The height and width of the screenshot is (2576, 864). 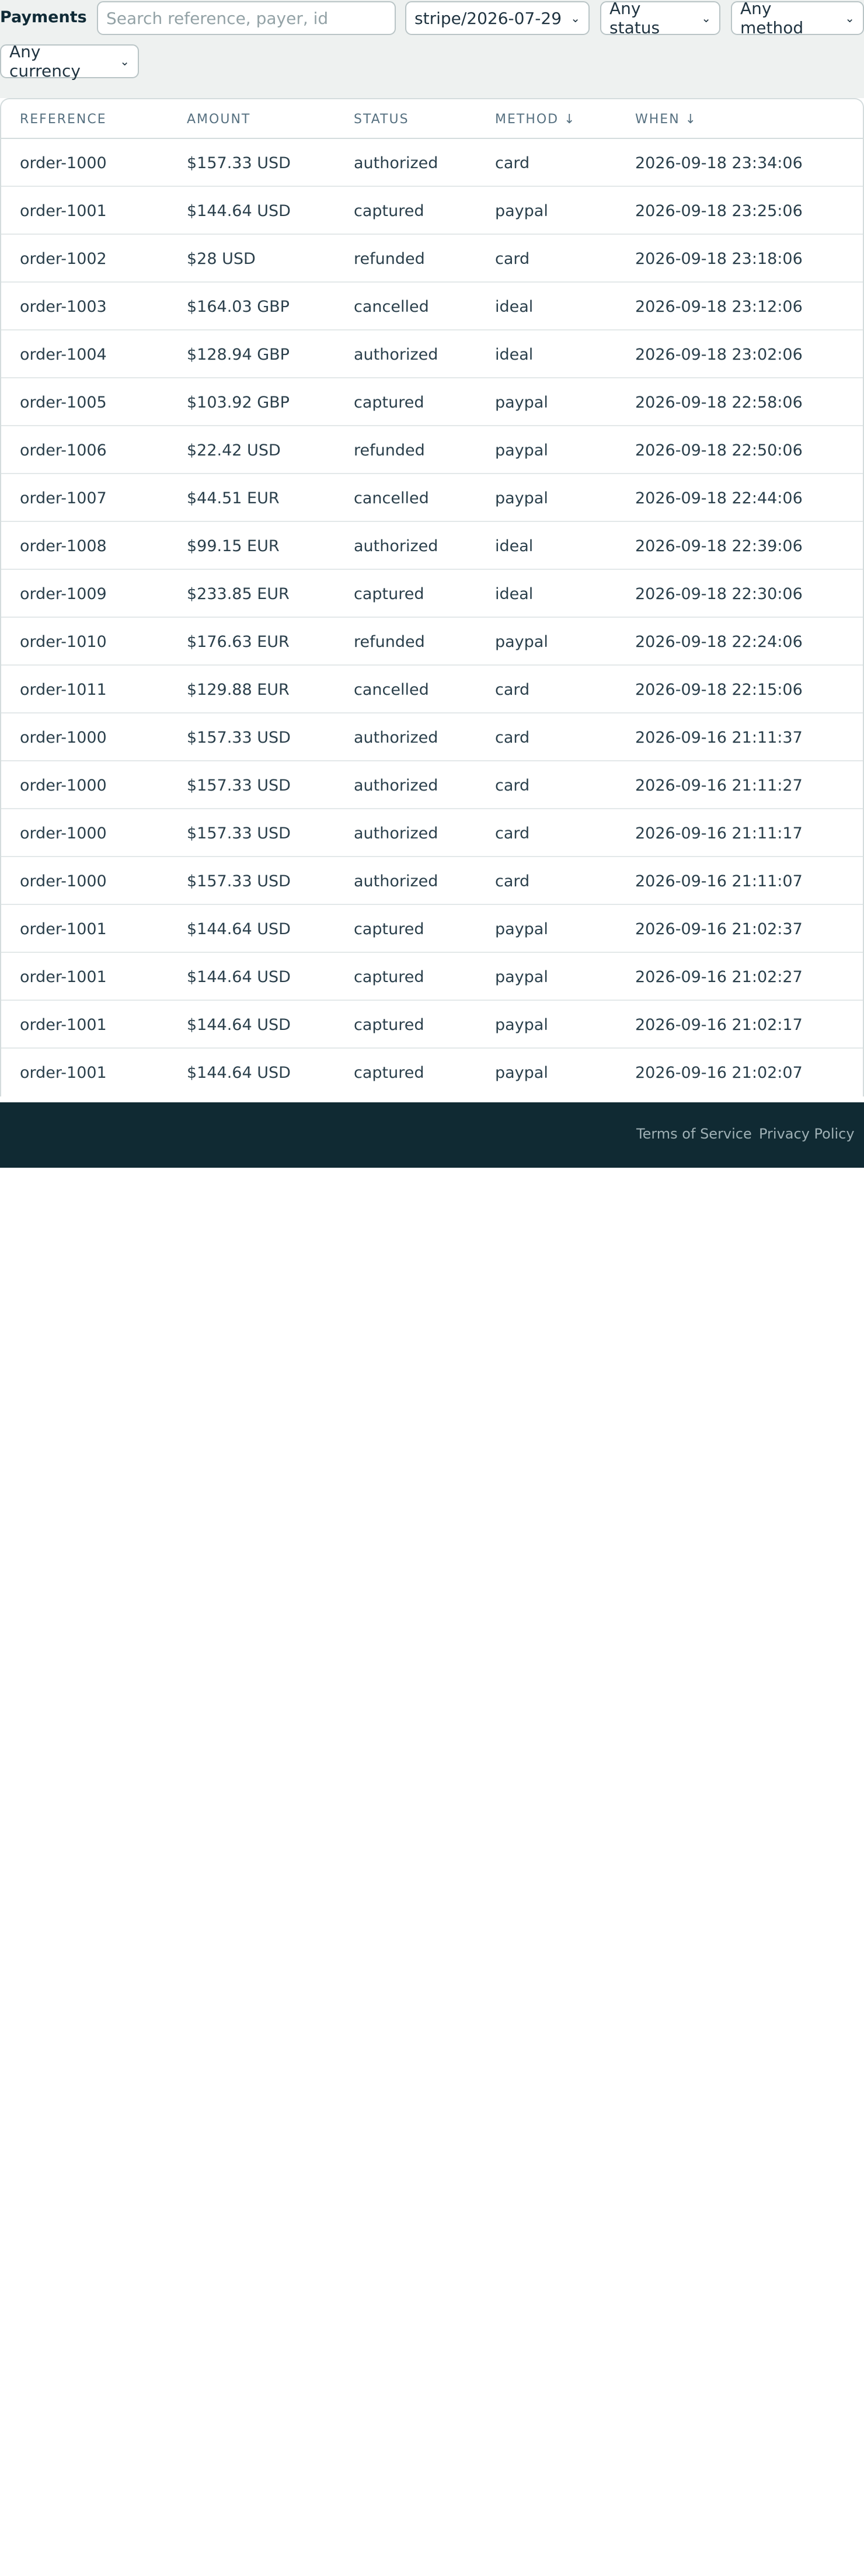 What do you see at coordinates (64, 642) in the screenshot?
I see `cell-reference: order-1010` at bounding box center [64, 642].